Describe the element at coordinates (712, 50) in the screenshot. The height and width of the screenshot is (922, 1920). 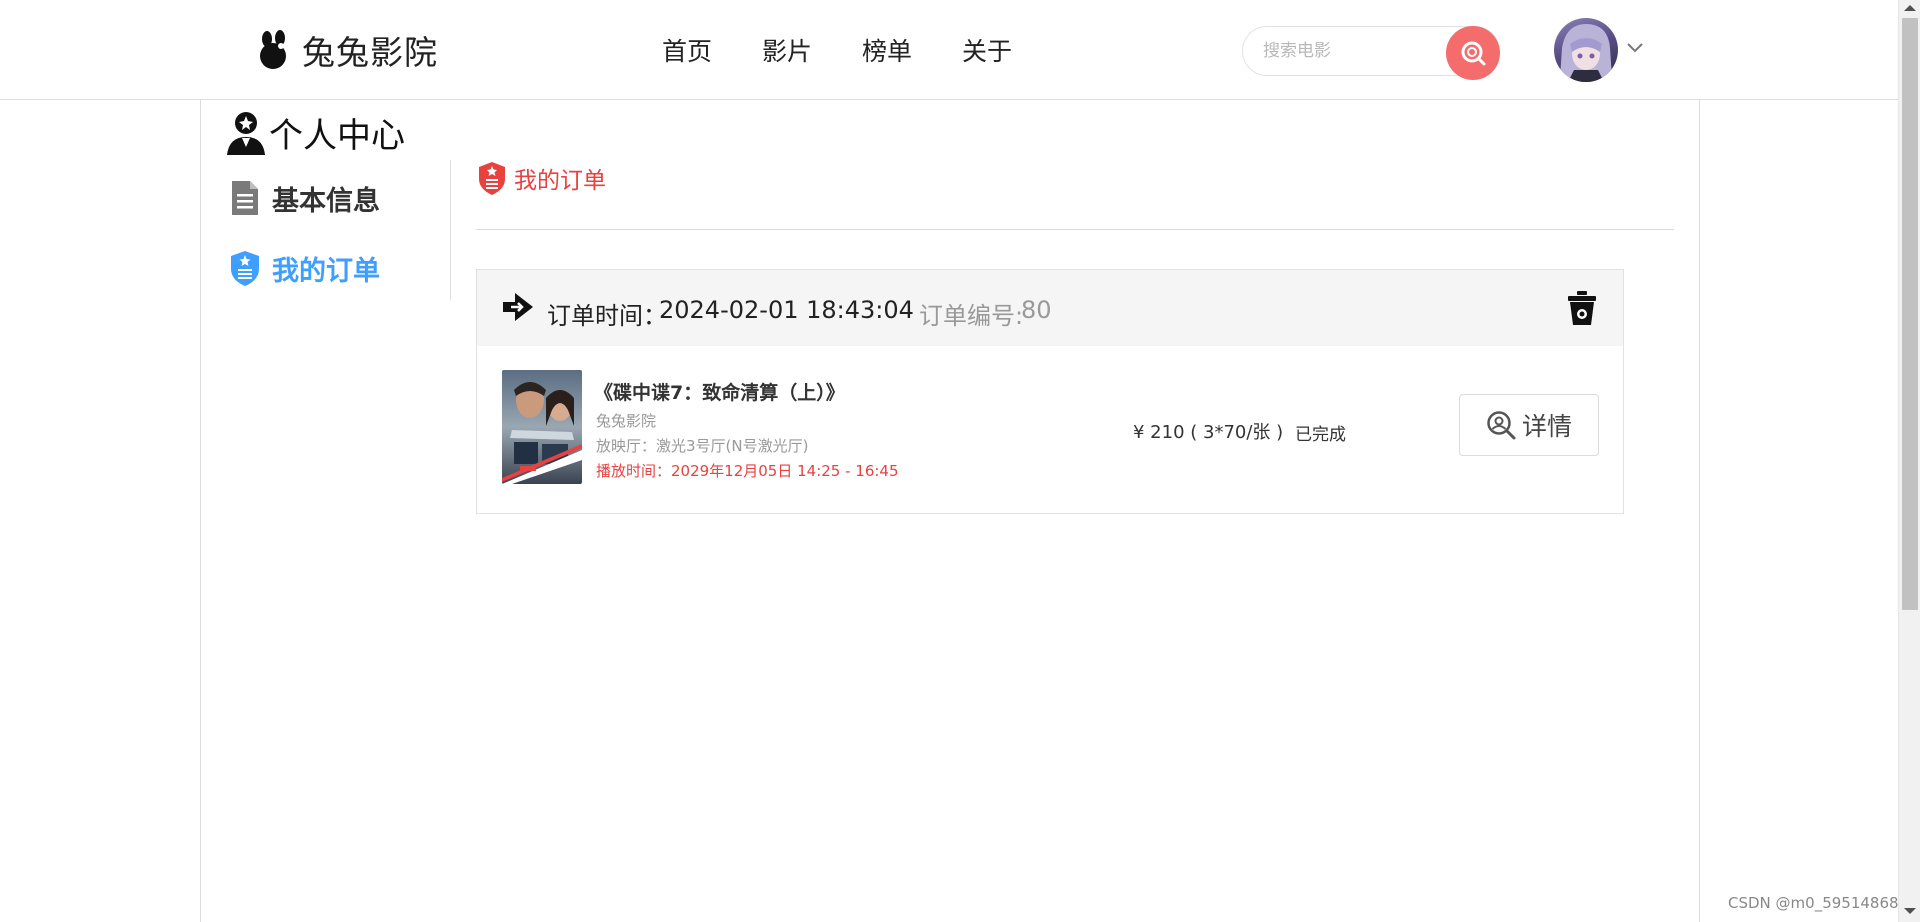
I see `nav-home: 首页` at that location.